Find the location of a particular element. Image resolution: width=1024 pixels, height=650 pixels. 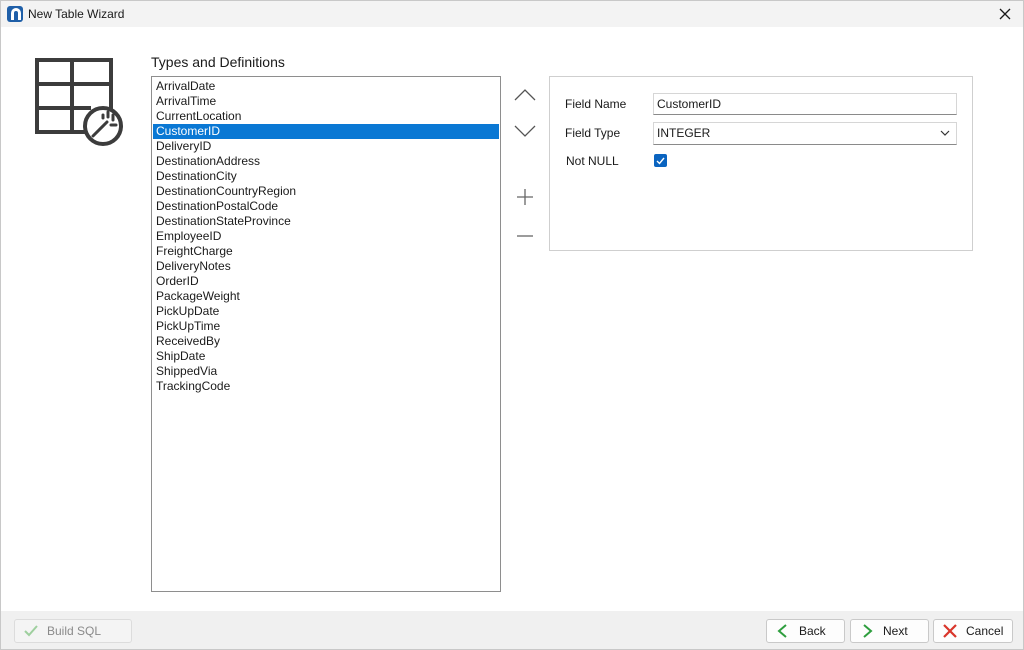

plus-icon is located at coordinates (525, 197).